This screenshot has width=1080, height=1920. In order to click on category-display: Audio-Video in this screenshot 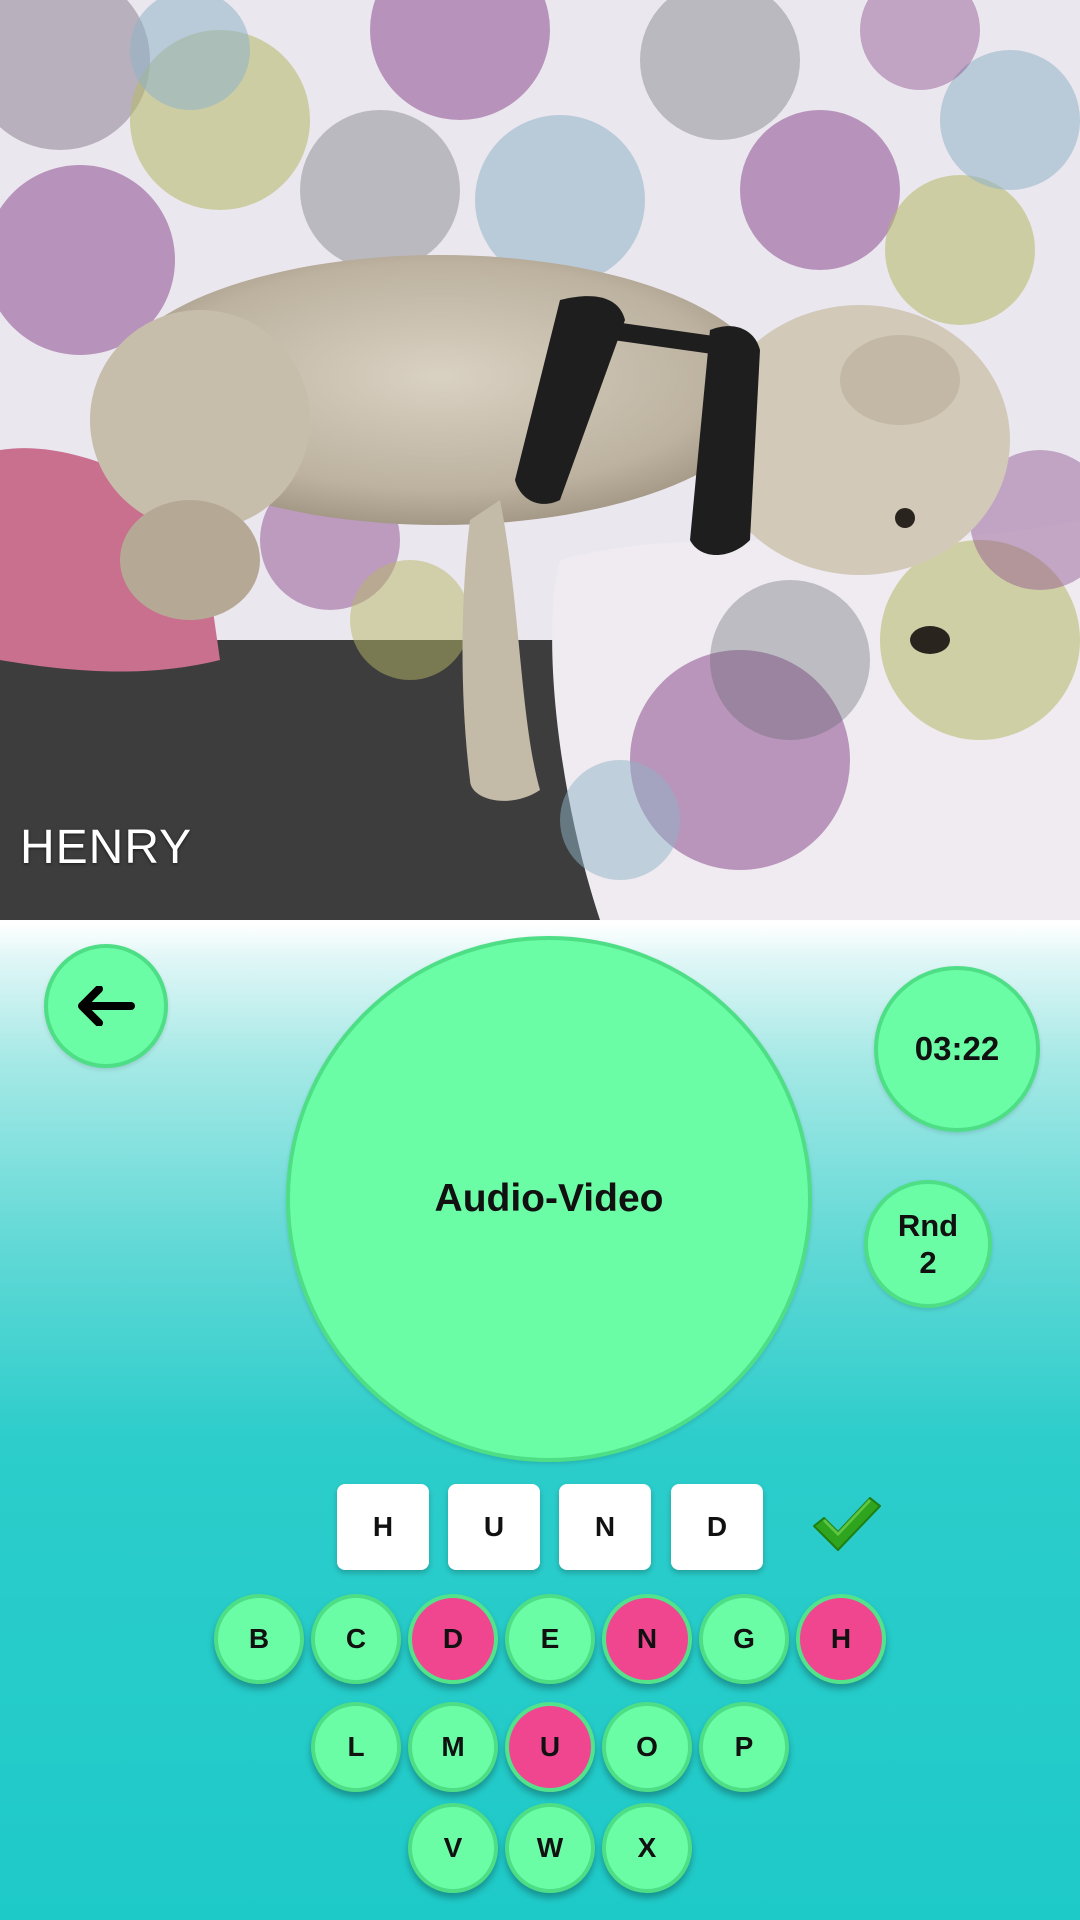, I will do `click(549, 1199)`.